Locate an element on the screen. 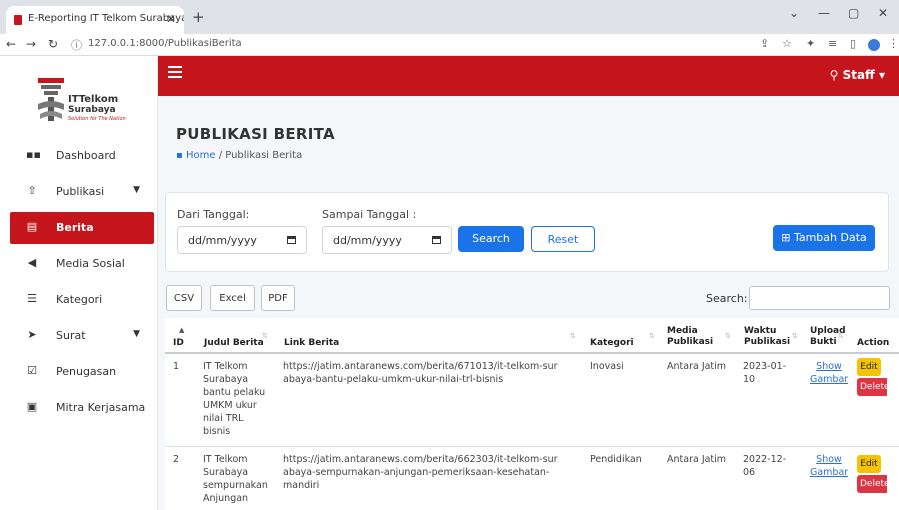  favicon-icon is located at coordinates (18, 20).